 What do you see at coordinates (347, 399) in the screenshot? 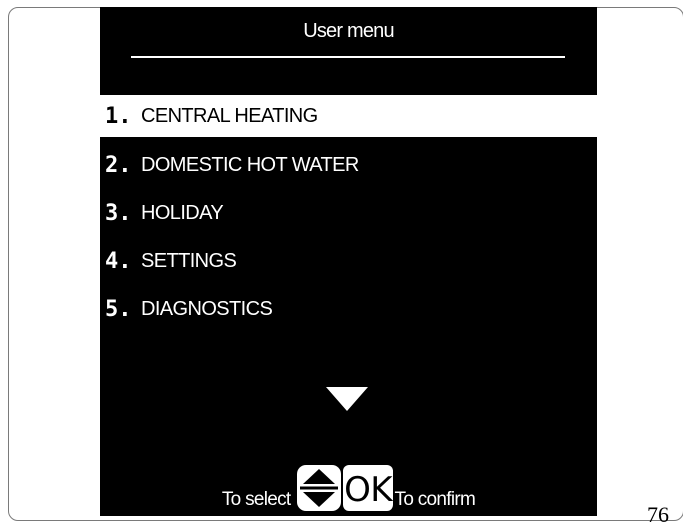
I see `triangle-down-icon` at bounding box center [347, 399].